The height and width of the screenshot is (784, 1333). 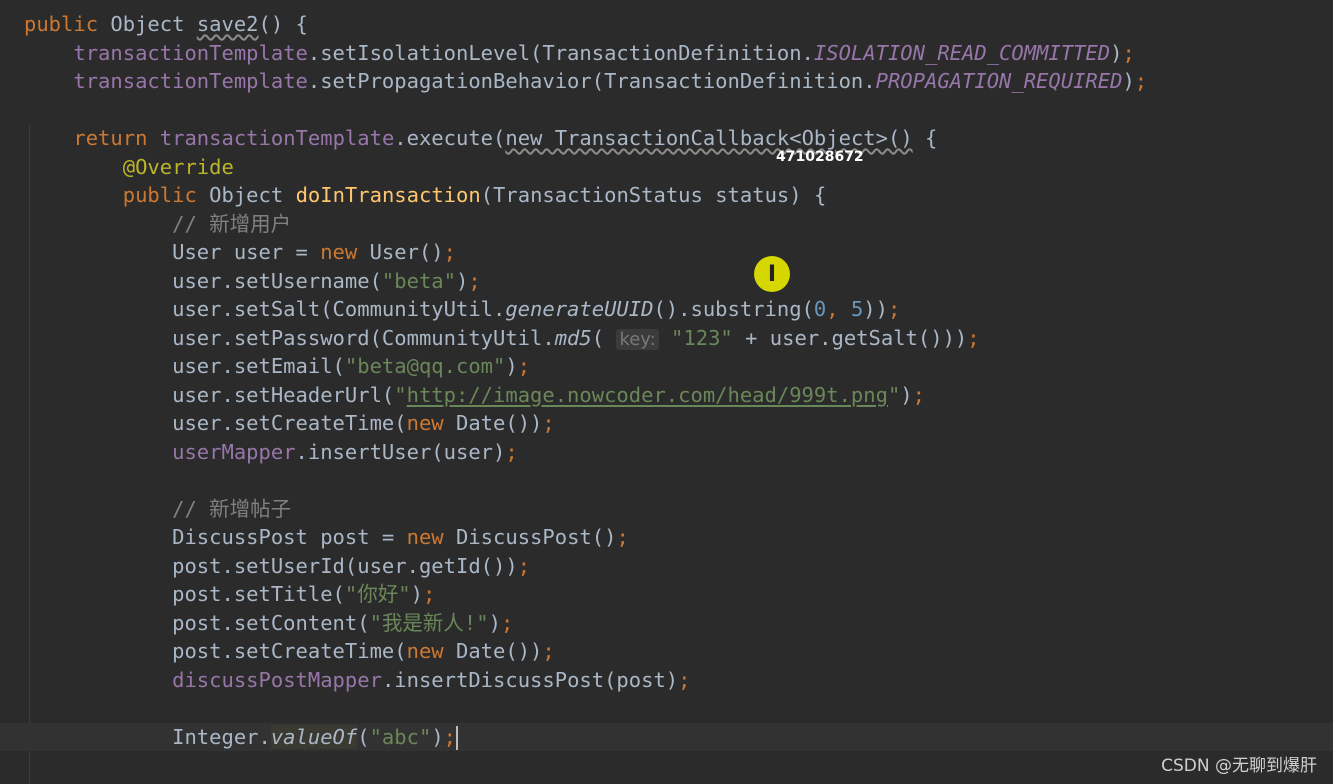 What do you see at coordinates (289, 337) in the screenshot?
I see `code-token: user.setPassword(CommunityUtil.` at bounding box center [289, 337].